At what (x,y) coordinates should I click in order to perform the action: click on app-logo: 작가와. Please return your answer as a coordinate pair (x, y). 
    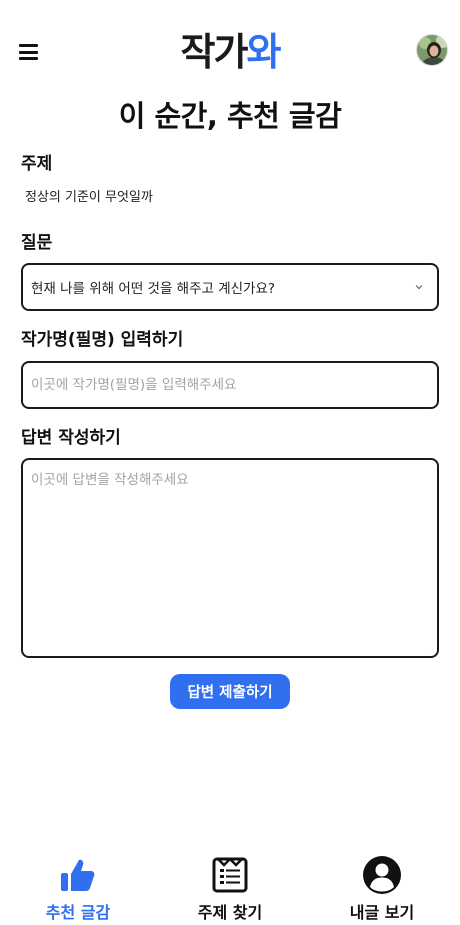
    Looking at the image, I should click on (230, 52).